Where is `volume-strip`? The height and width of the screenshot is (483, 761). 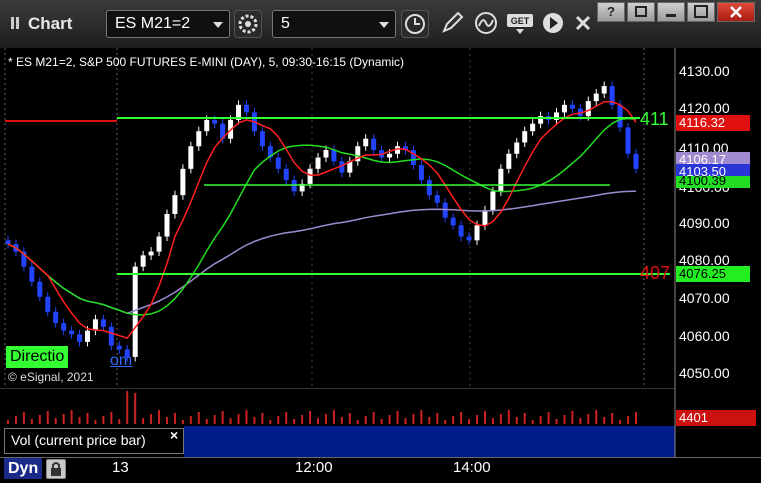 volume-strip is located at coordinates (429, 441).